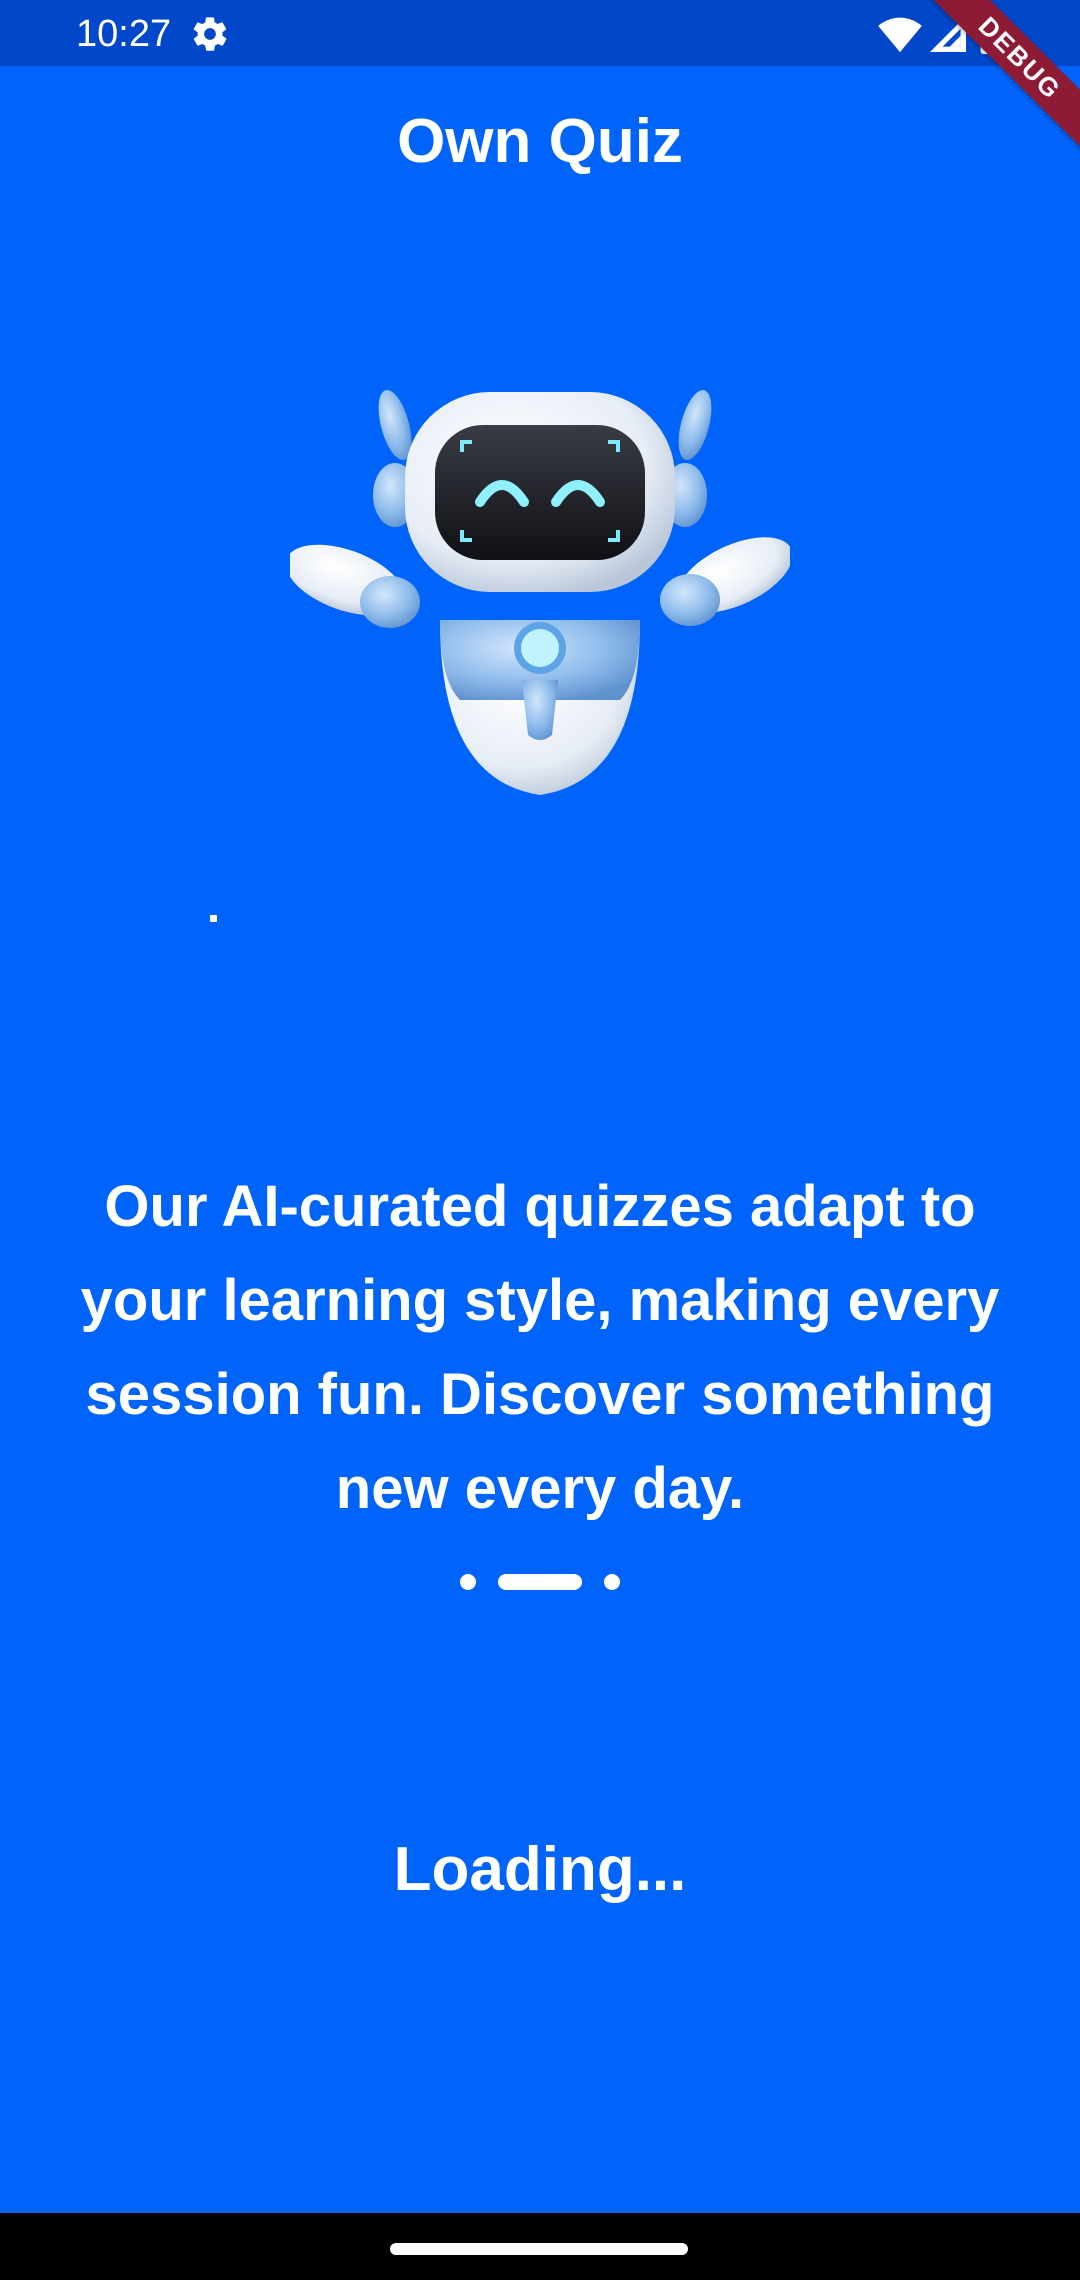 This screenshot has width=1080, height=2280. I want to click on decorative-dot, so click(213, 918).